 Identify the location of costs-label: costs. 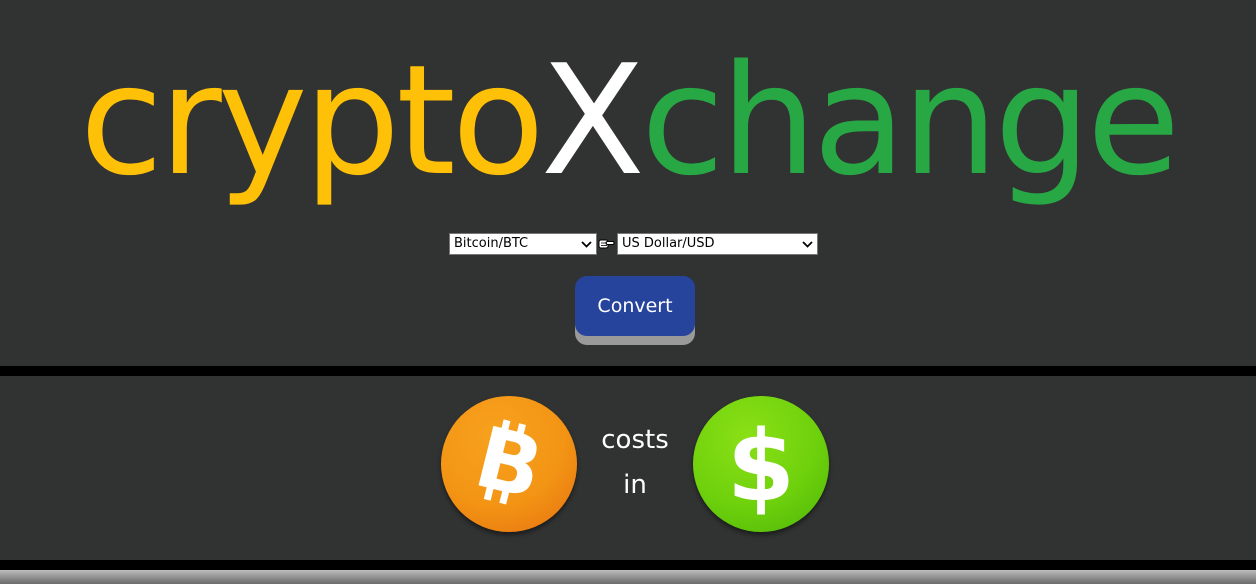
(635, 440).